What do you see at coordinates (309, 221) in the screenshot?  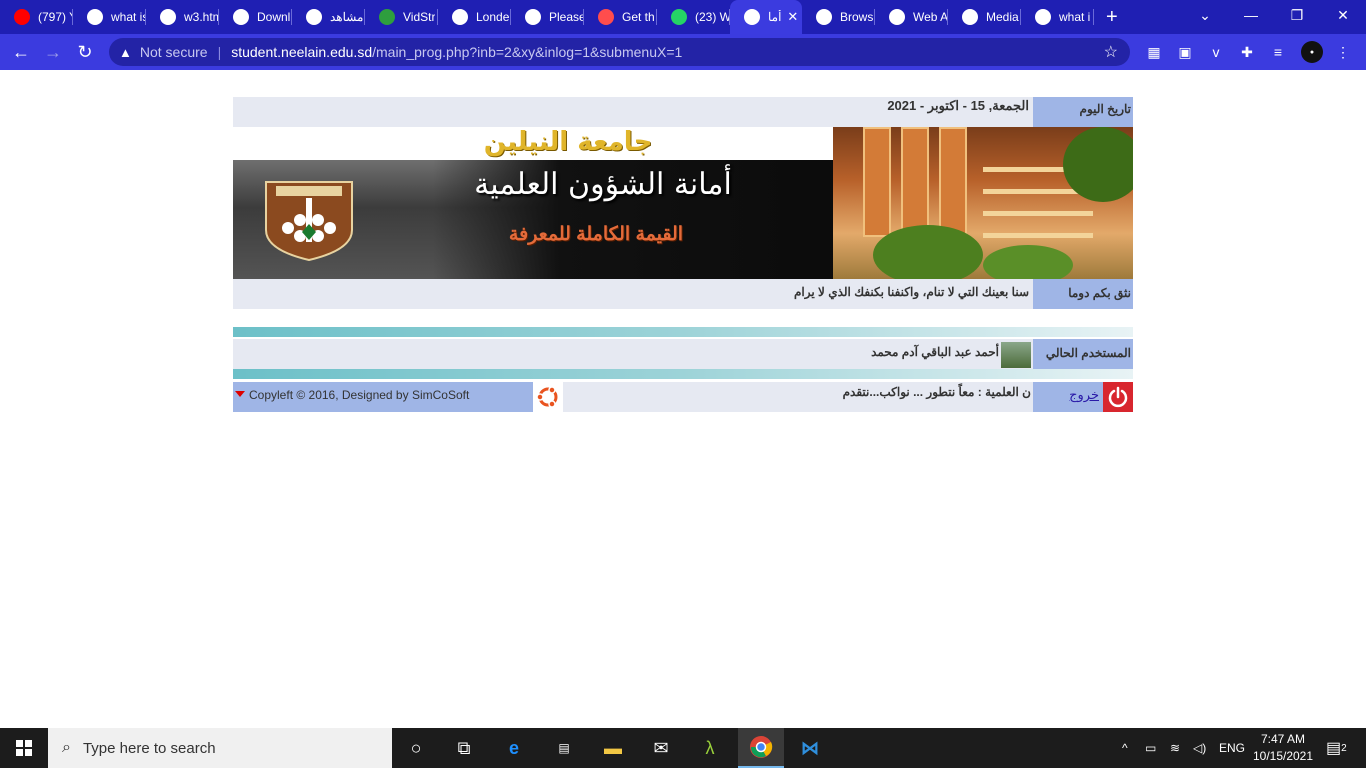 I see `university-logo` at bounding box center [309, 221].